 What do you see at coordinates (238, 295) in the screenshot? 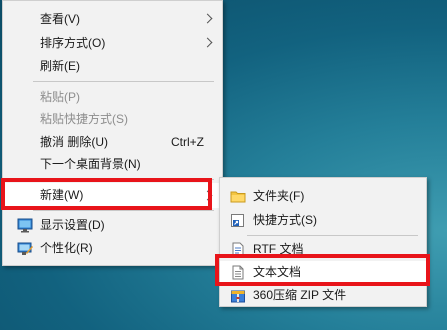
I see `zip-archive-icon` at bounding box center [238, 295].